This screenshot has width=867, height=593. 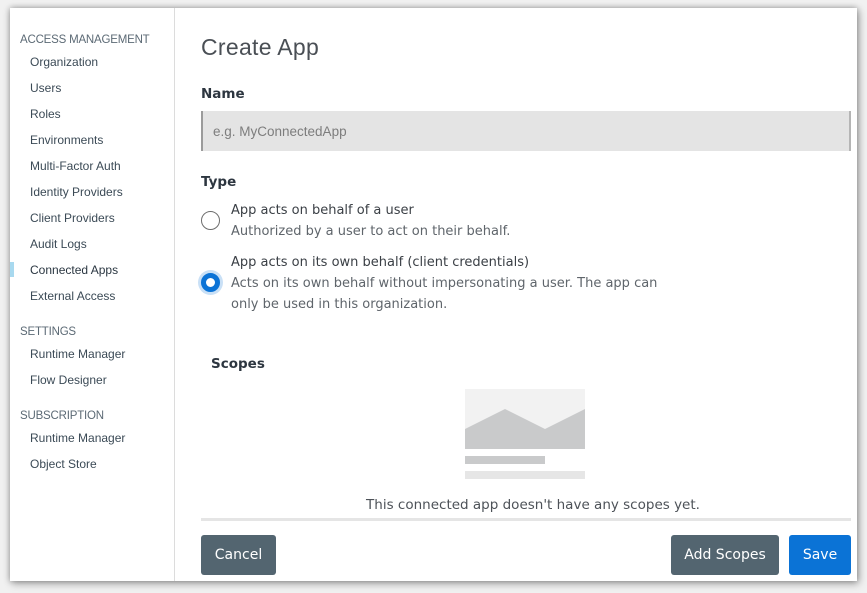 What do you see at coordinates (223, 94) in the screenshot?
I see `name-label: Name` at bounding box center [223, 94].